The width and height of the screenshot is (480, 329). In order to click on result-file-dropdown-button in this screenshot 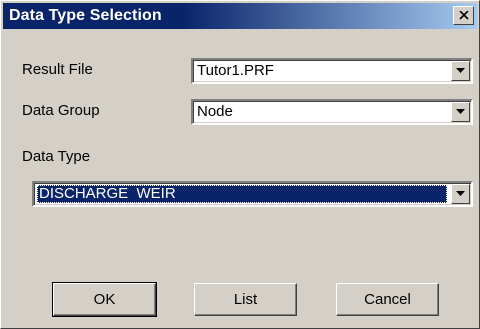, I will do `click(460, 71)`.